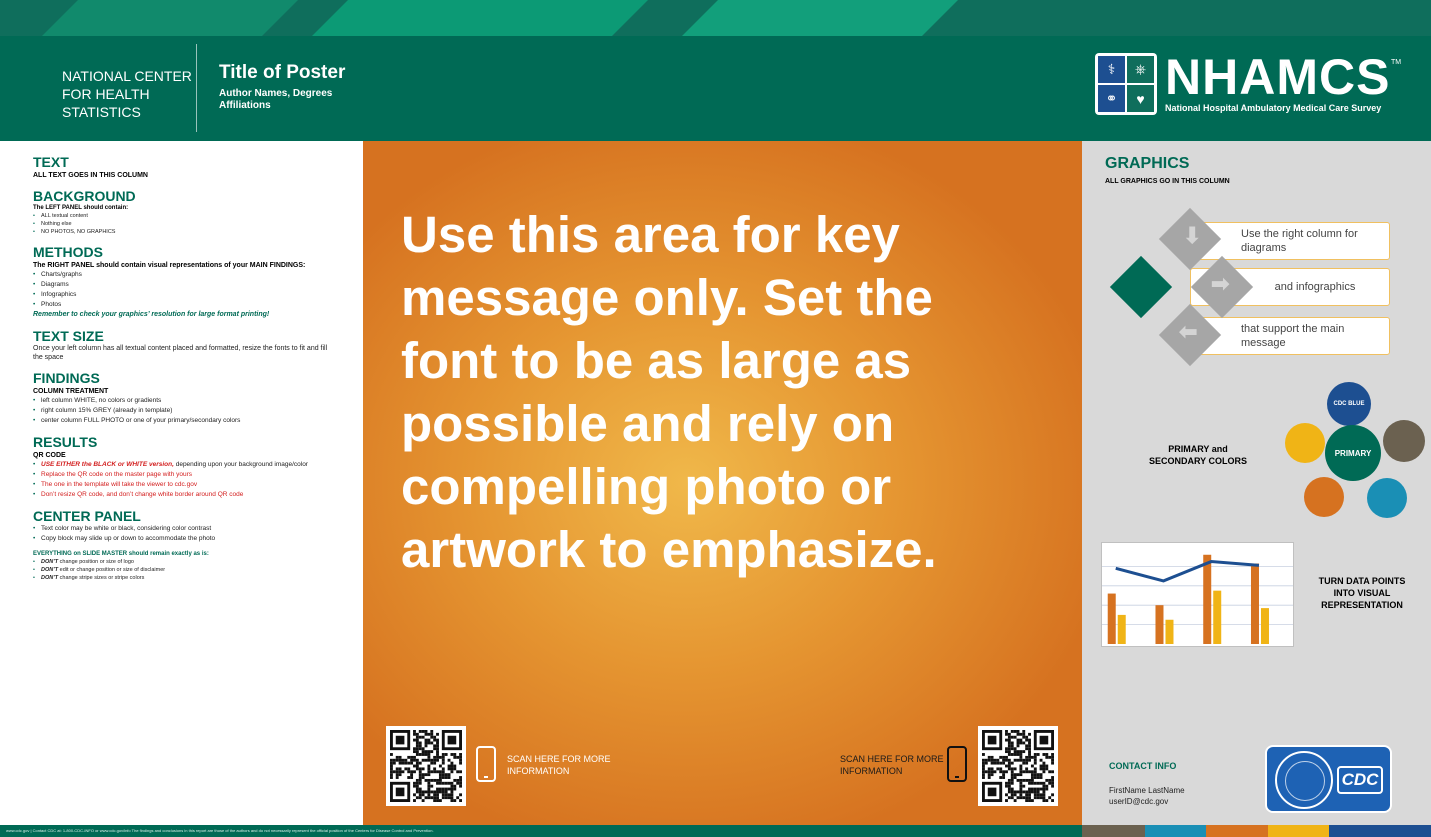 The height and width of the screenshot is (837, 1431). What do you see at coordinates (1220, 283) in the screenshot?
I see `arrow-right-icon: ➡` at bounding box center [1220, 283].